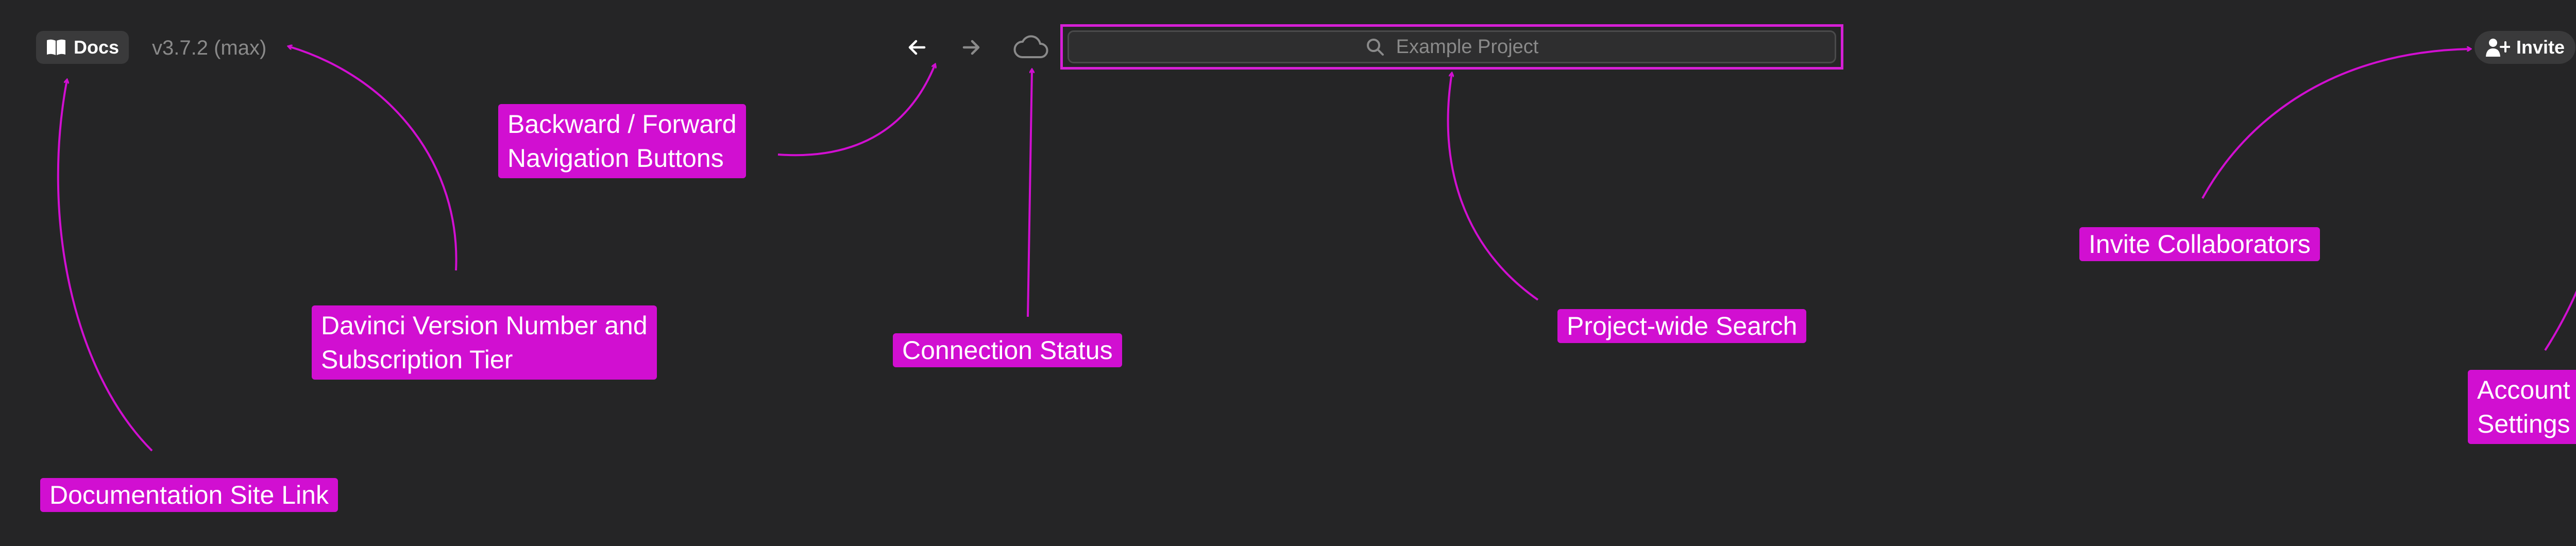  Describe the element at coordinates (1493, 187) in the screenshot. I see `arrow-search` at that location.